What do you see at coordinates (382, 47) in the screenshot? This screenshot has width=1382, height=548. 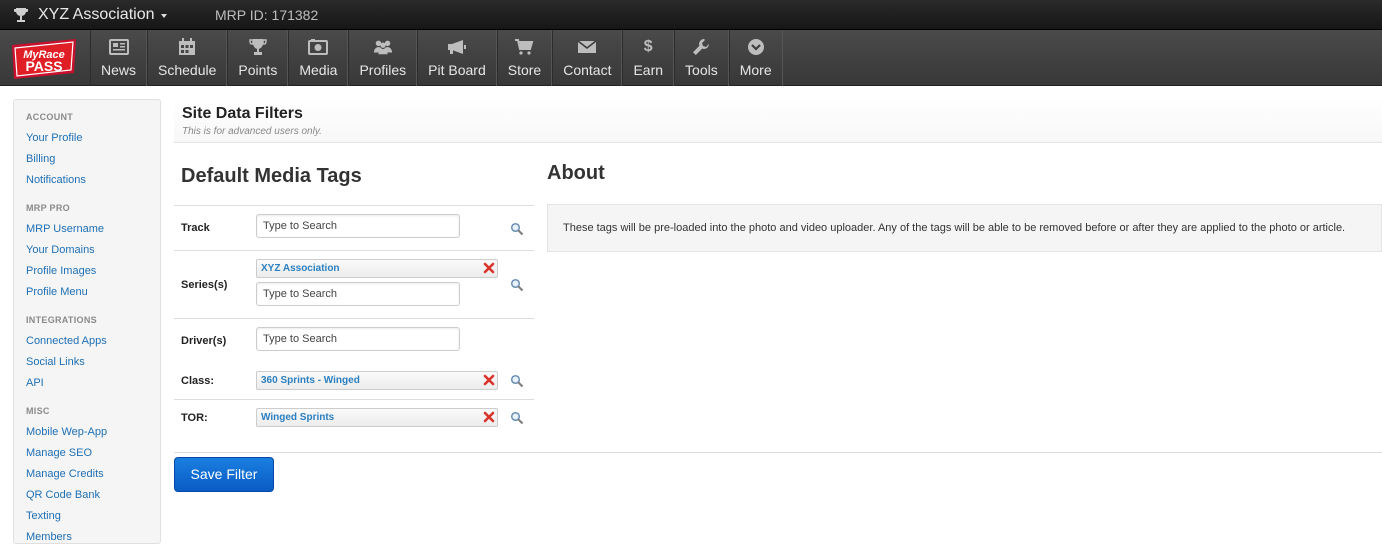 I see `users-icon` at bounding box center [382, 47].